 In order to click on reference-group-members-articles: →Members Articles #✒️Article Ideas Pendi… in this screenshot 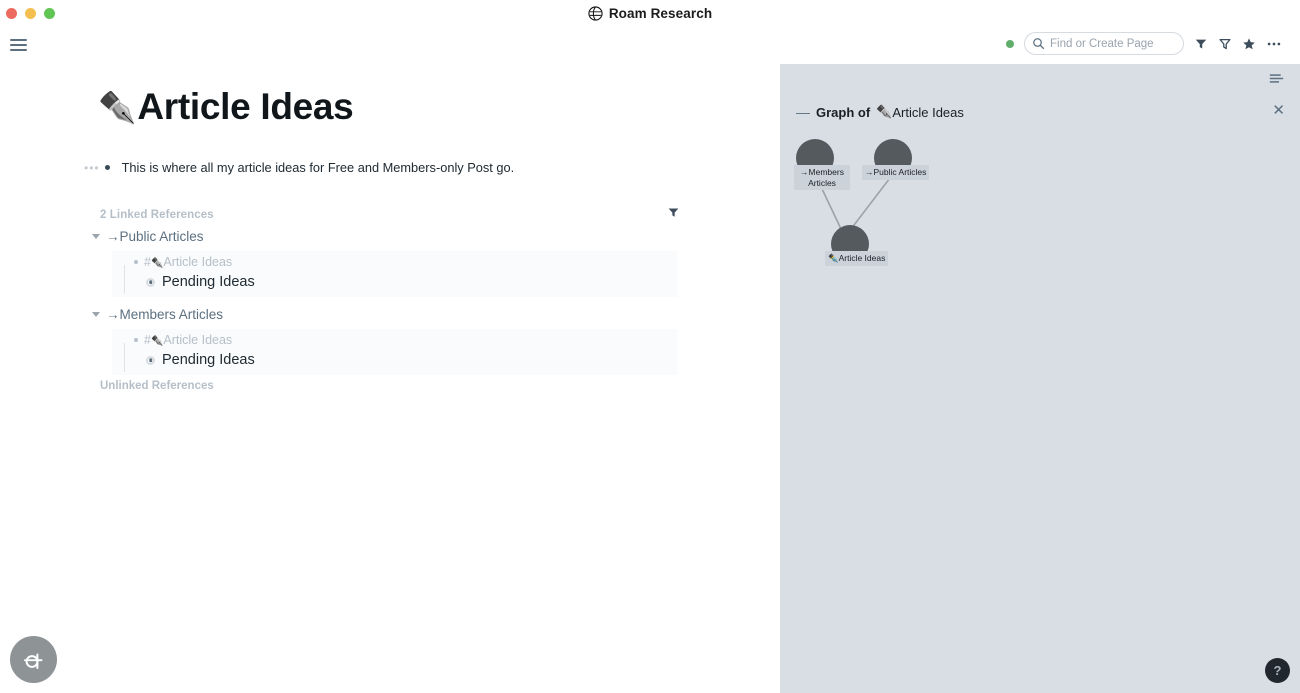, I will do `click(387, 341)`.